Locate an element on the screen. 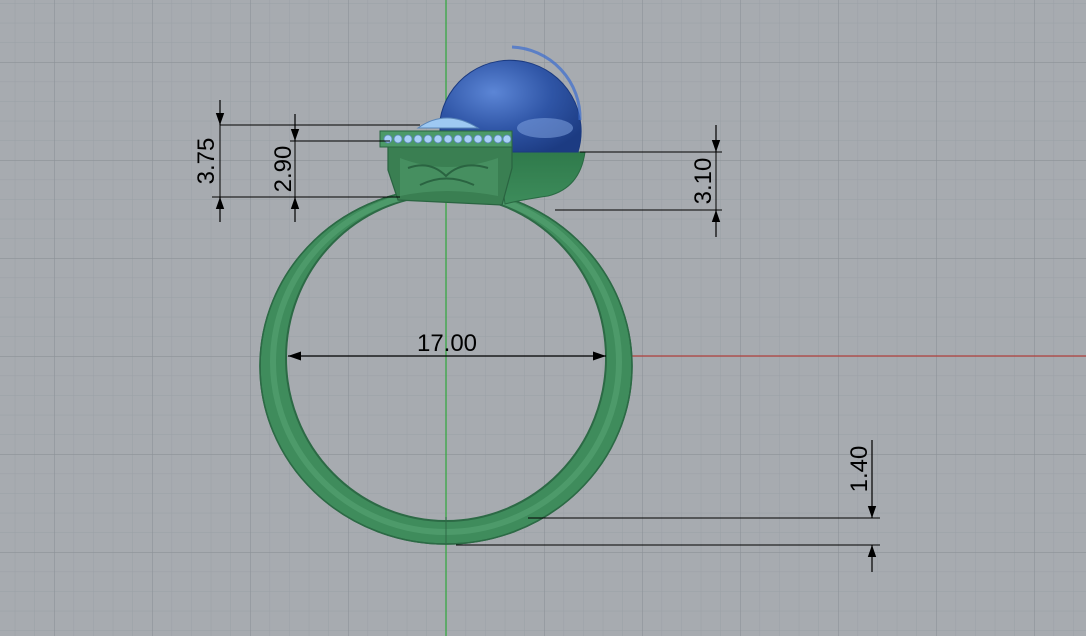  dim-label-band-thickness: 1.40 is located at coordinates (859, 469).